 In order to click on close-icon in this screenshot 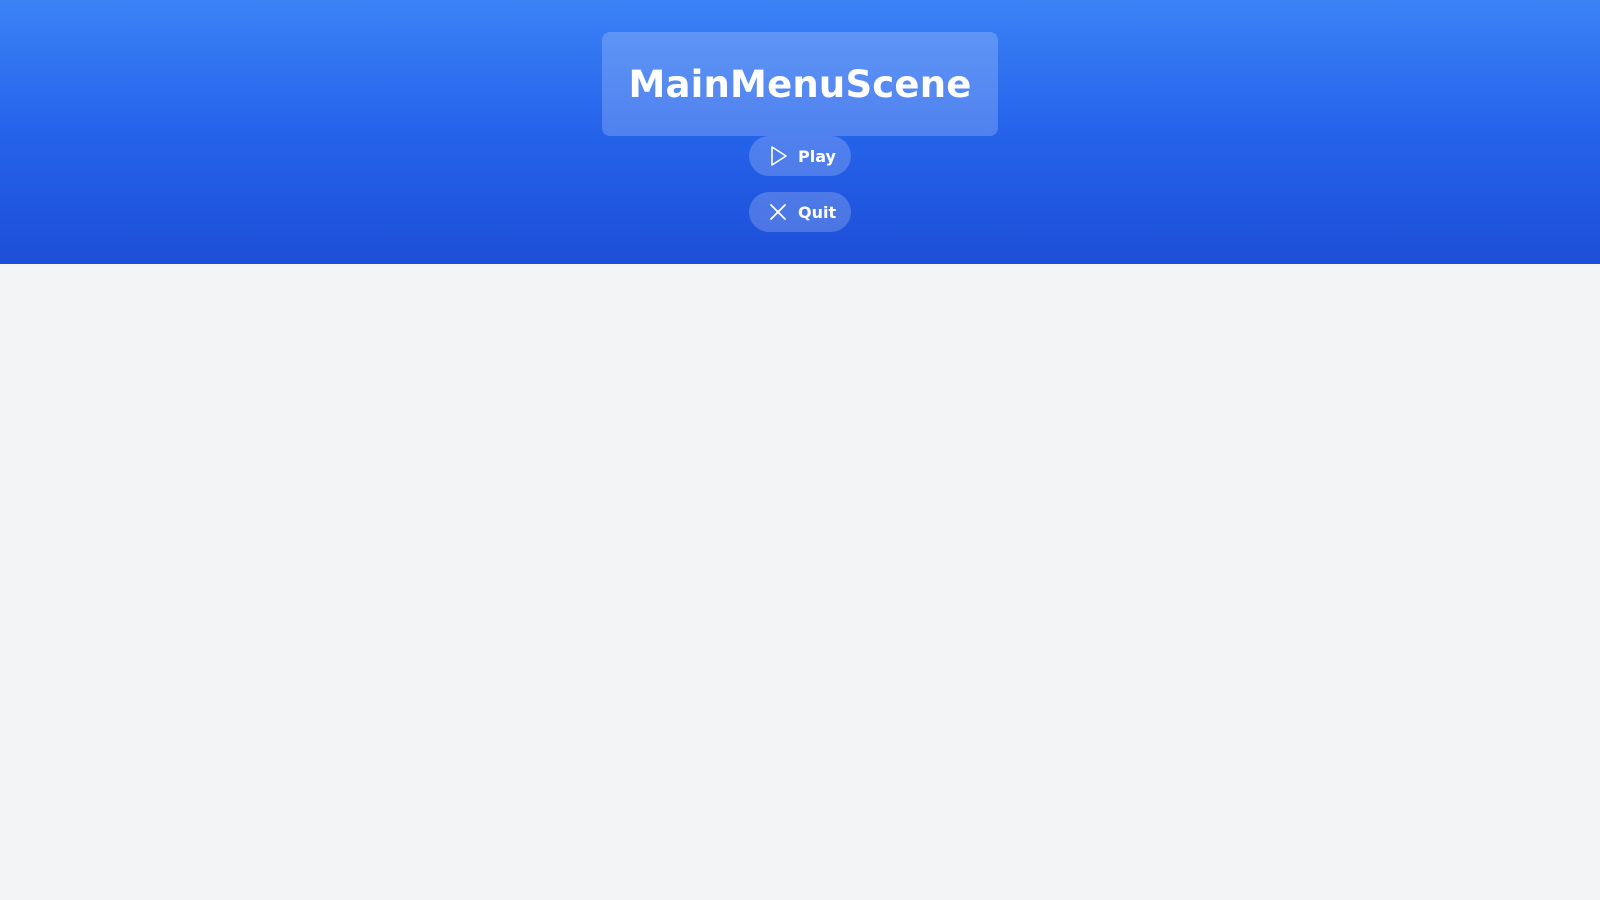, I will do `click(778, 212)`.